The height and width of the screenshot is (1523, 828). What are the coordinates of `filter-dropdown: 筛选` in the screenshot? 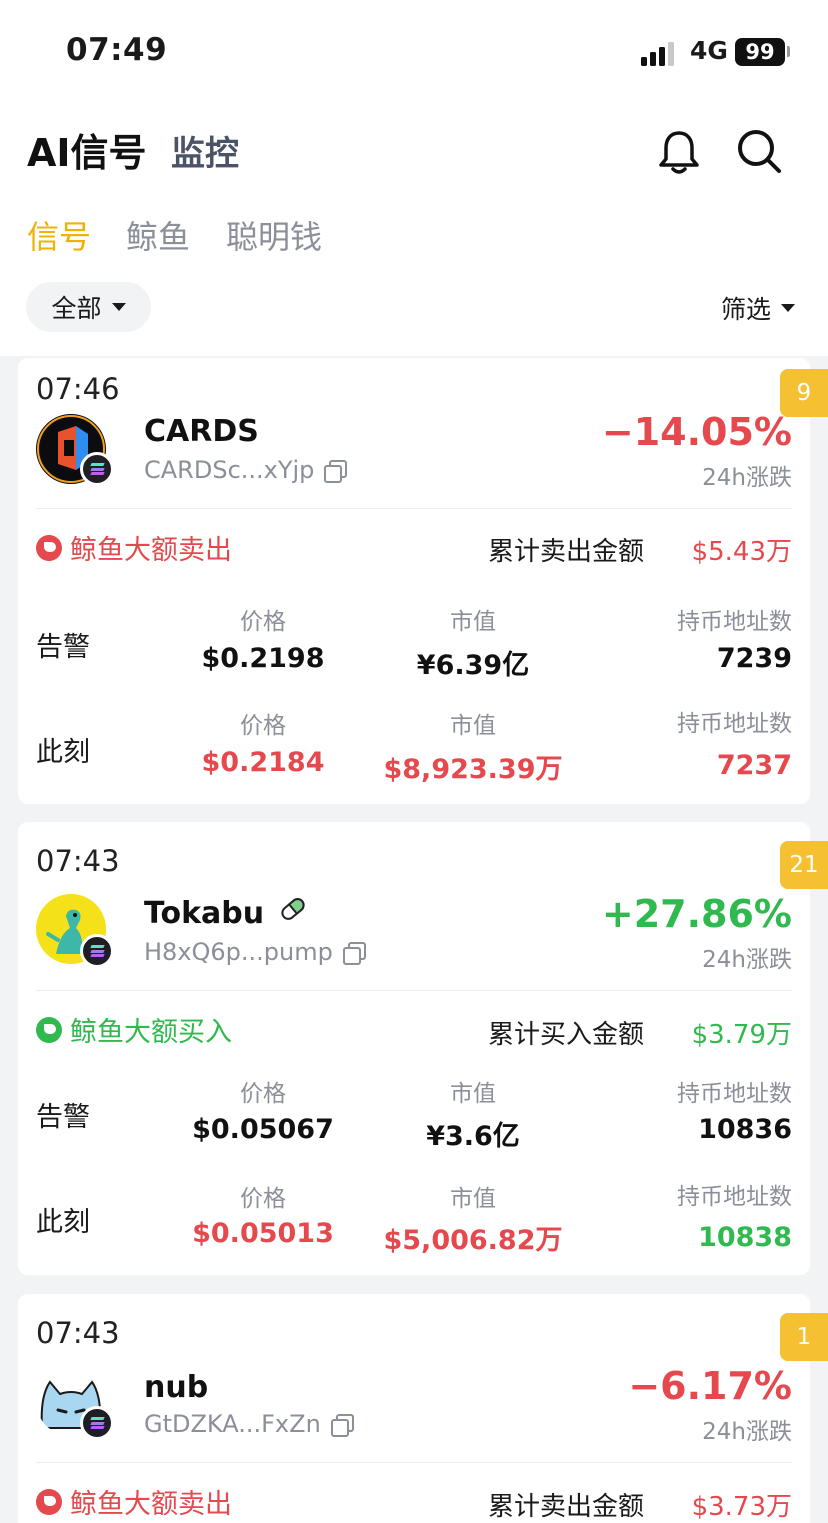 It's located at (758, 308).